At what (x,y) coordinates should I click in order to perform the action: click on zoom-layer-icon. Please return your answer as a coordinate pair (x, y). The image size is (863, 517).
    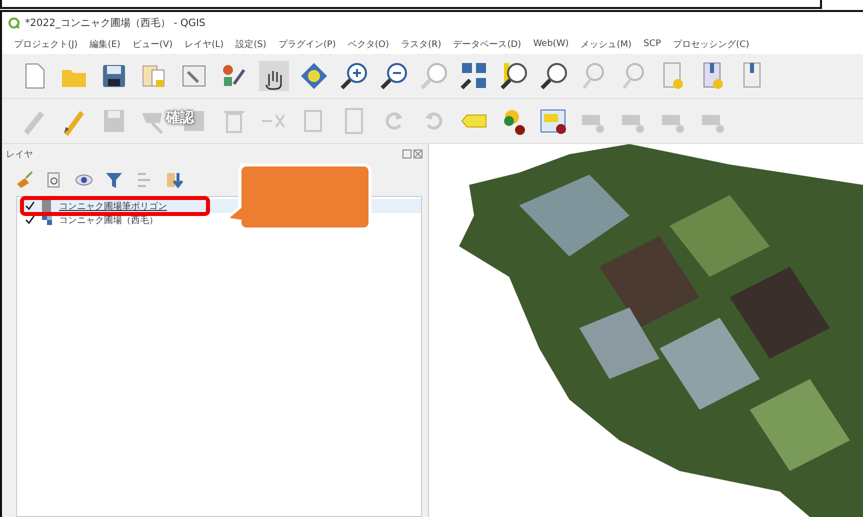
    Looking at the image, I should click on (514, 76).